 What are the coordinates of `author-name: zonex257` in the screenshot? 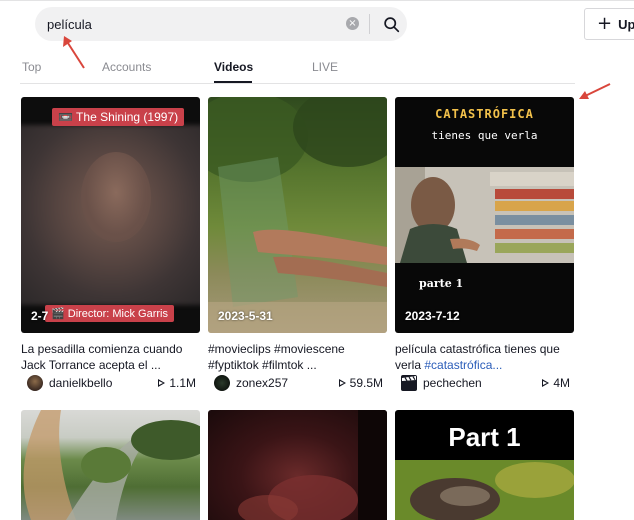 It's located at (262, 383).